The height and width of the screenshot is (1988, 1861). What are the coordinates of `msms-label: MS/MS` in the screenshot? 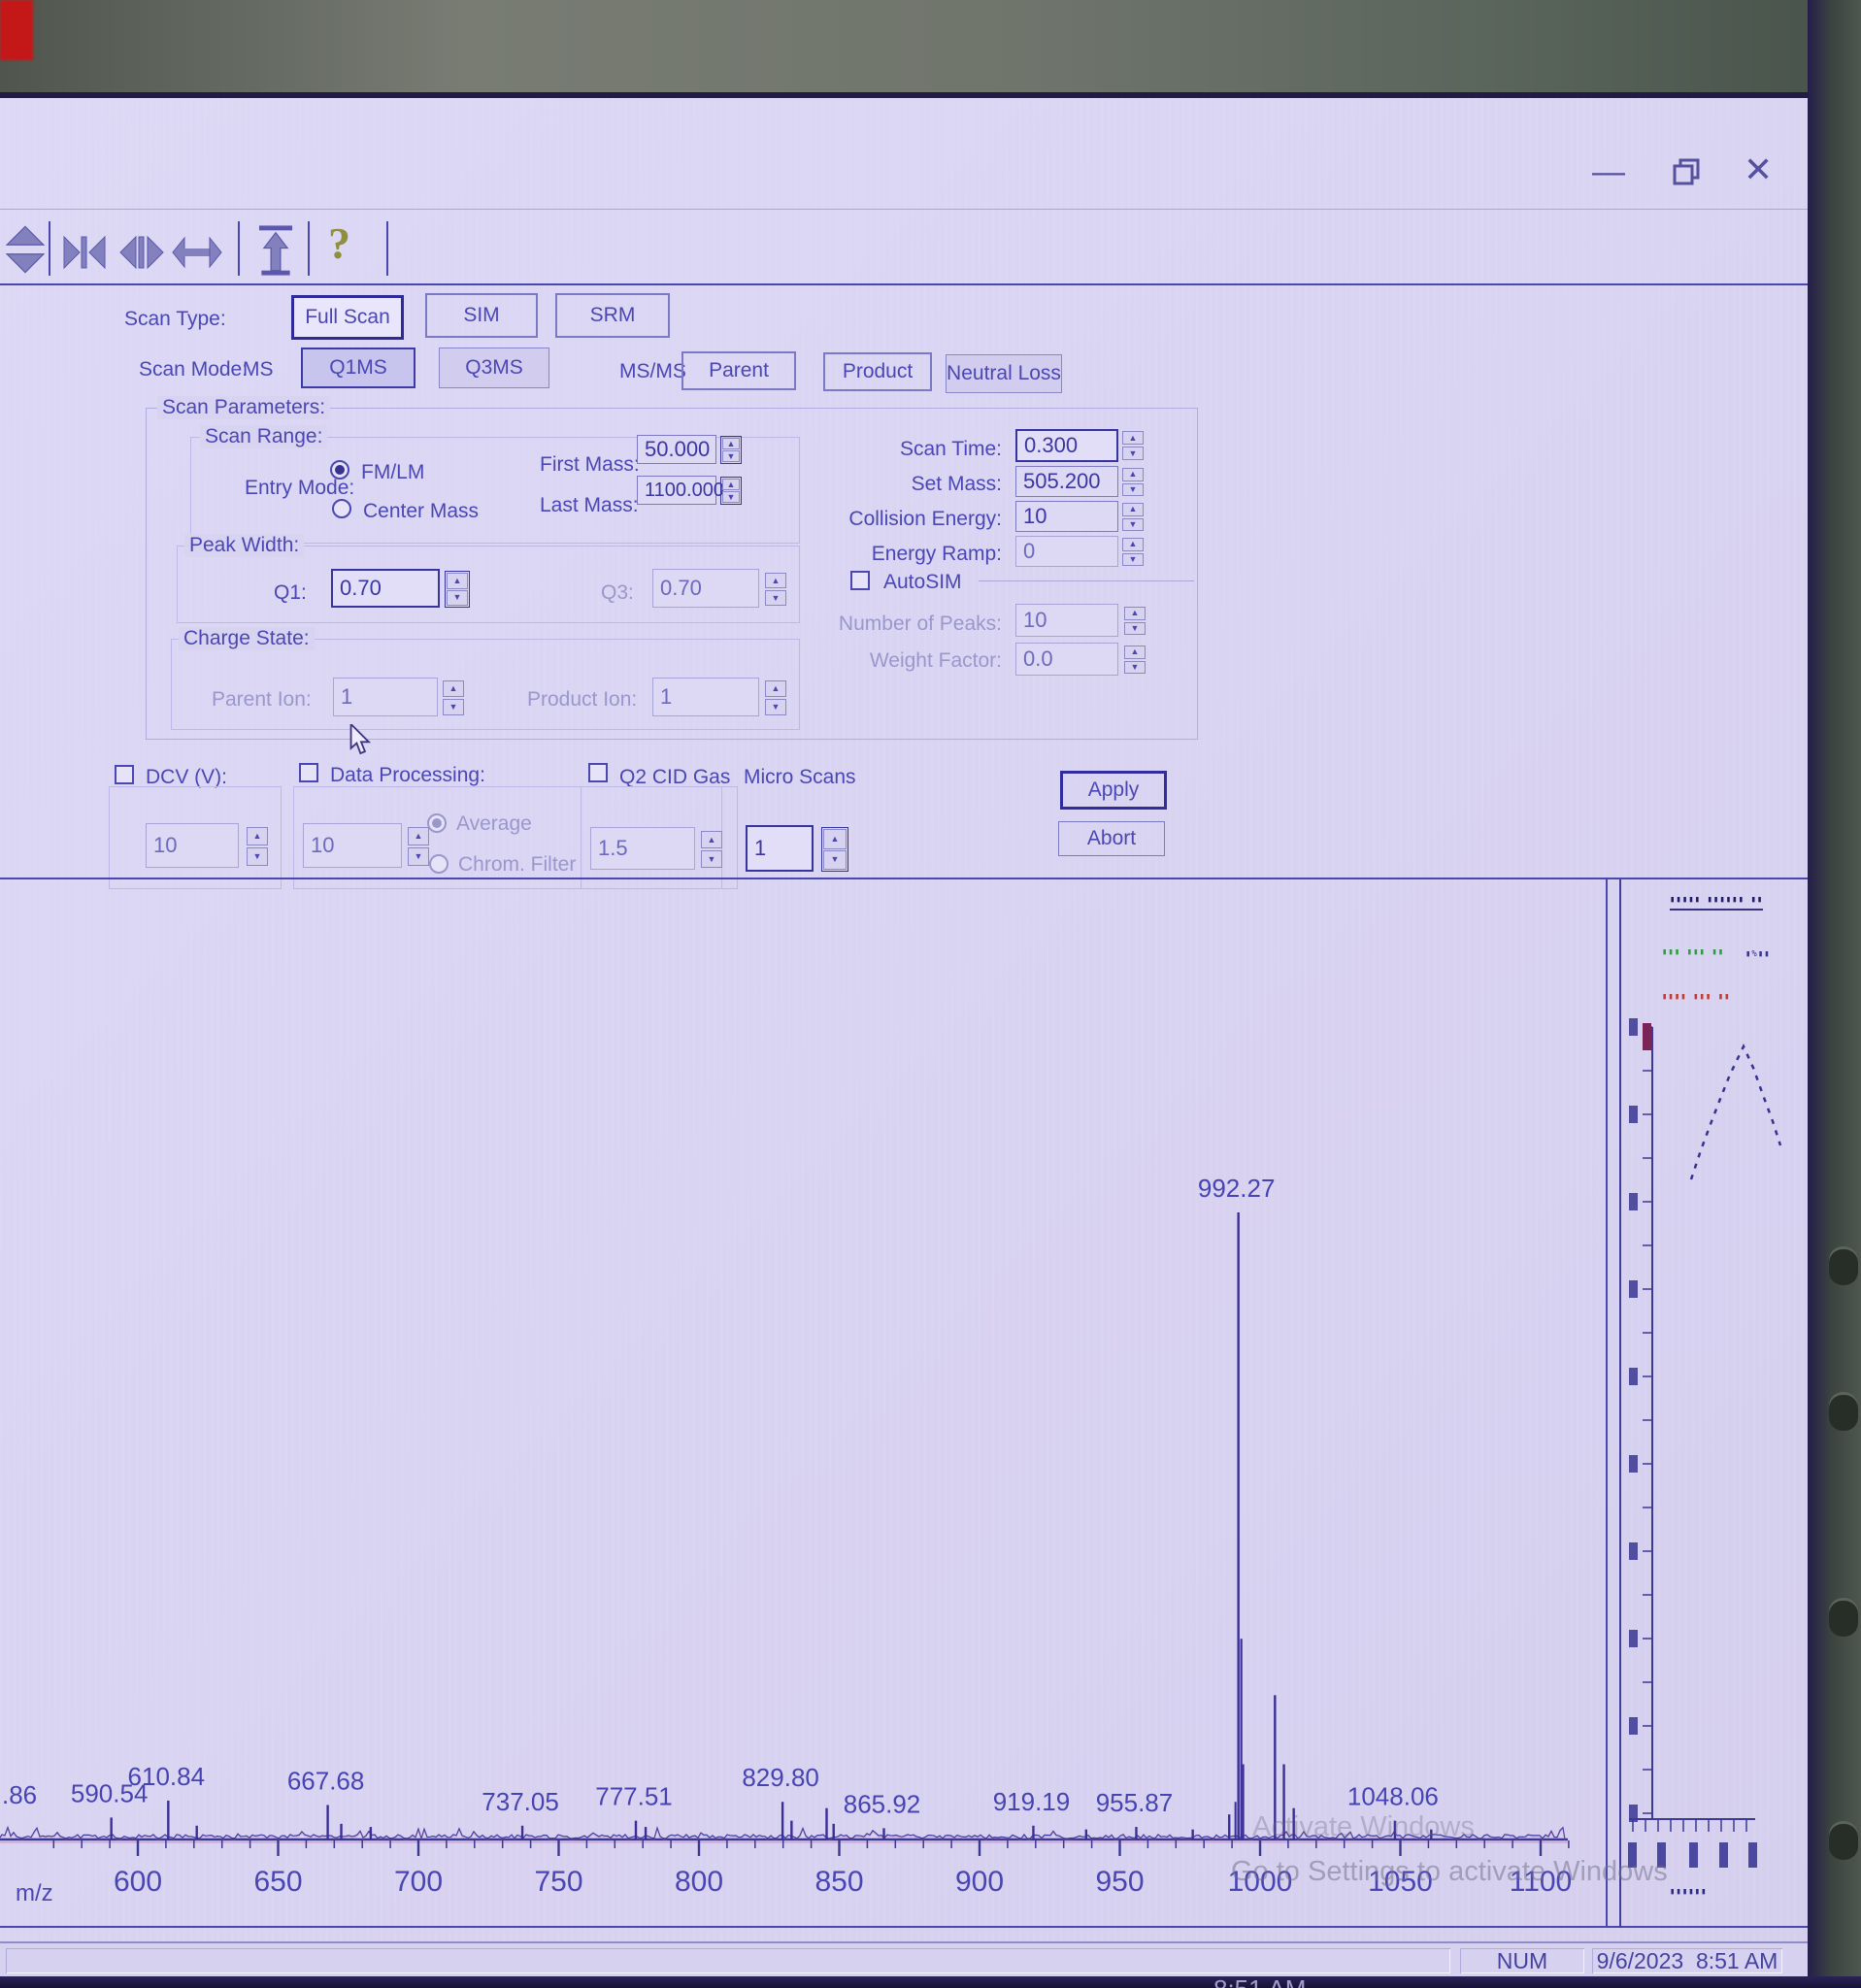 It's located at (652, 371).